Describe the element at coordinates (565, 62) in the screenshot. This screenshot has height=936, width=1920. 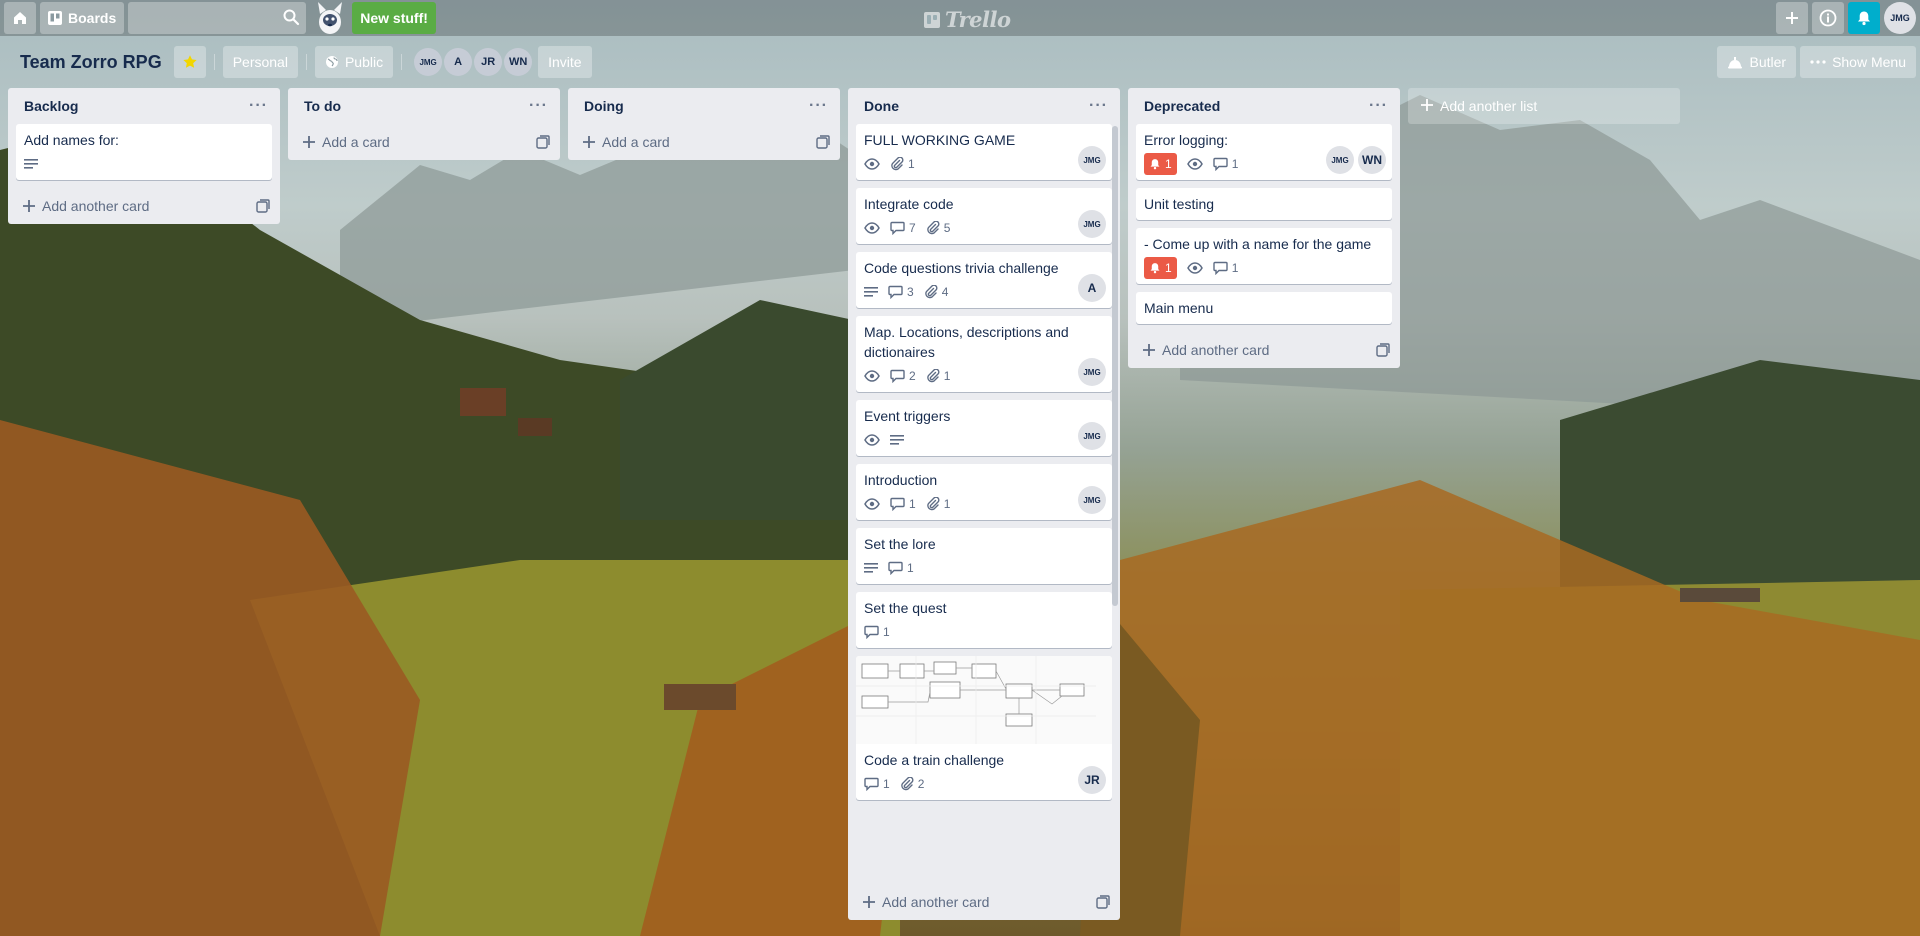
I see `invite-button: Invite` at that location.